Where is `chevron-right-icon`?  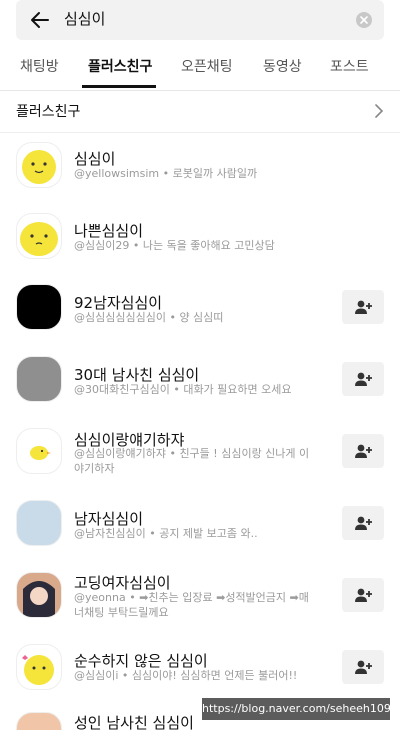
chevron-right-icon is located at coordinates (379, 111).